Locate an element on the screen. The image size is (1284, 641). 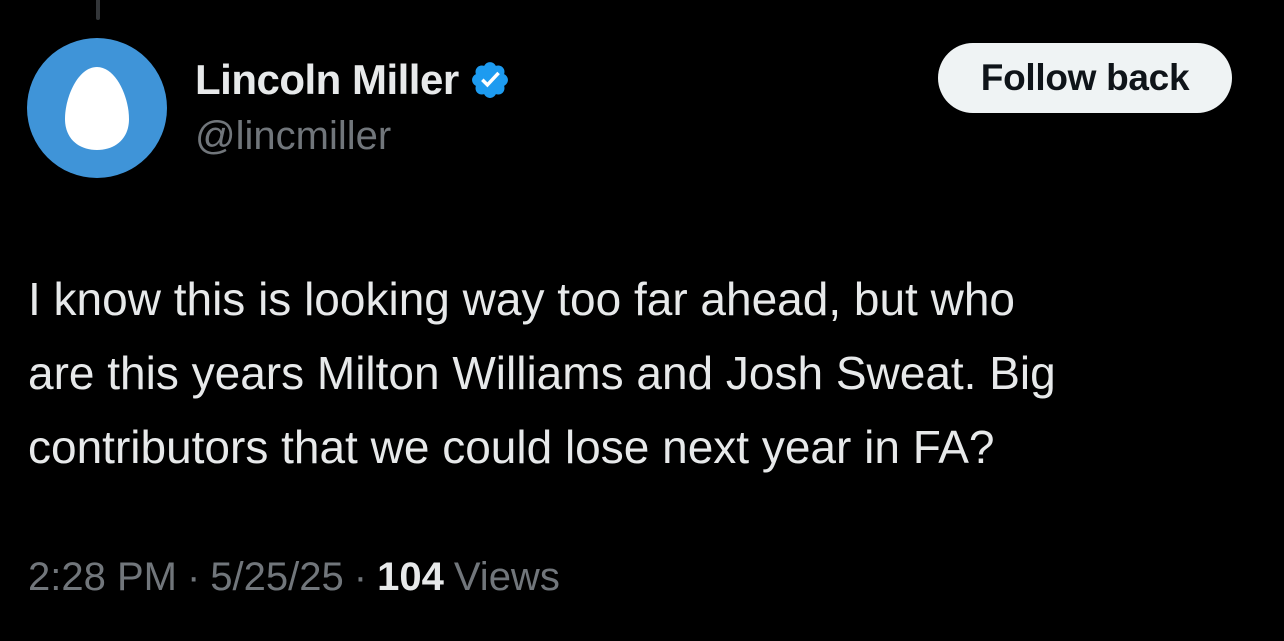
tweet-meta: 2:28 PM · 5/25/25 · 104 Views is located at coordinates (294, 577).